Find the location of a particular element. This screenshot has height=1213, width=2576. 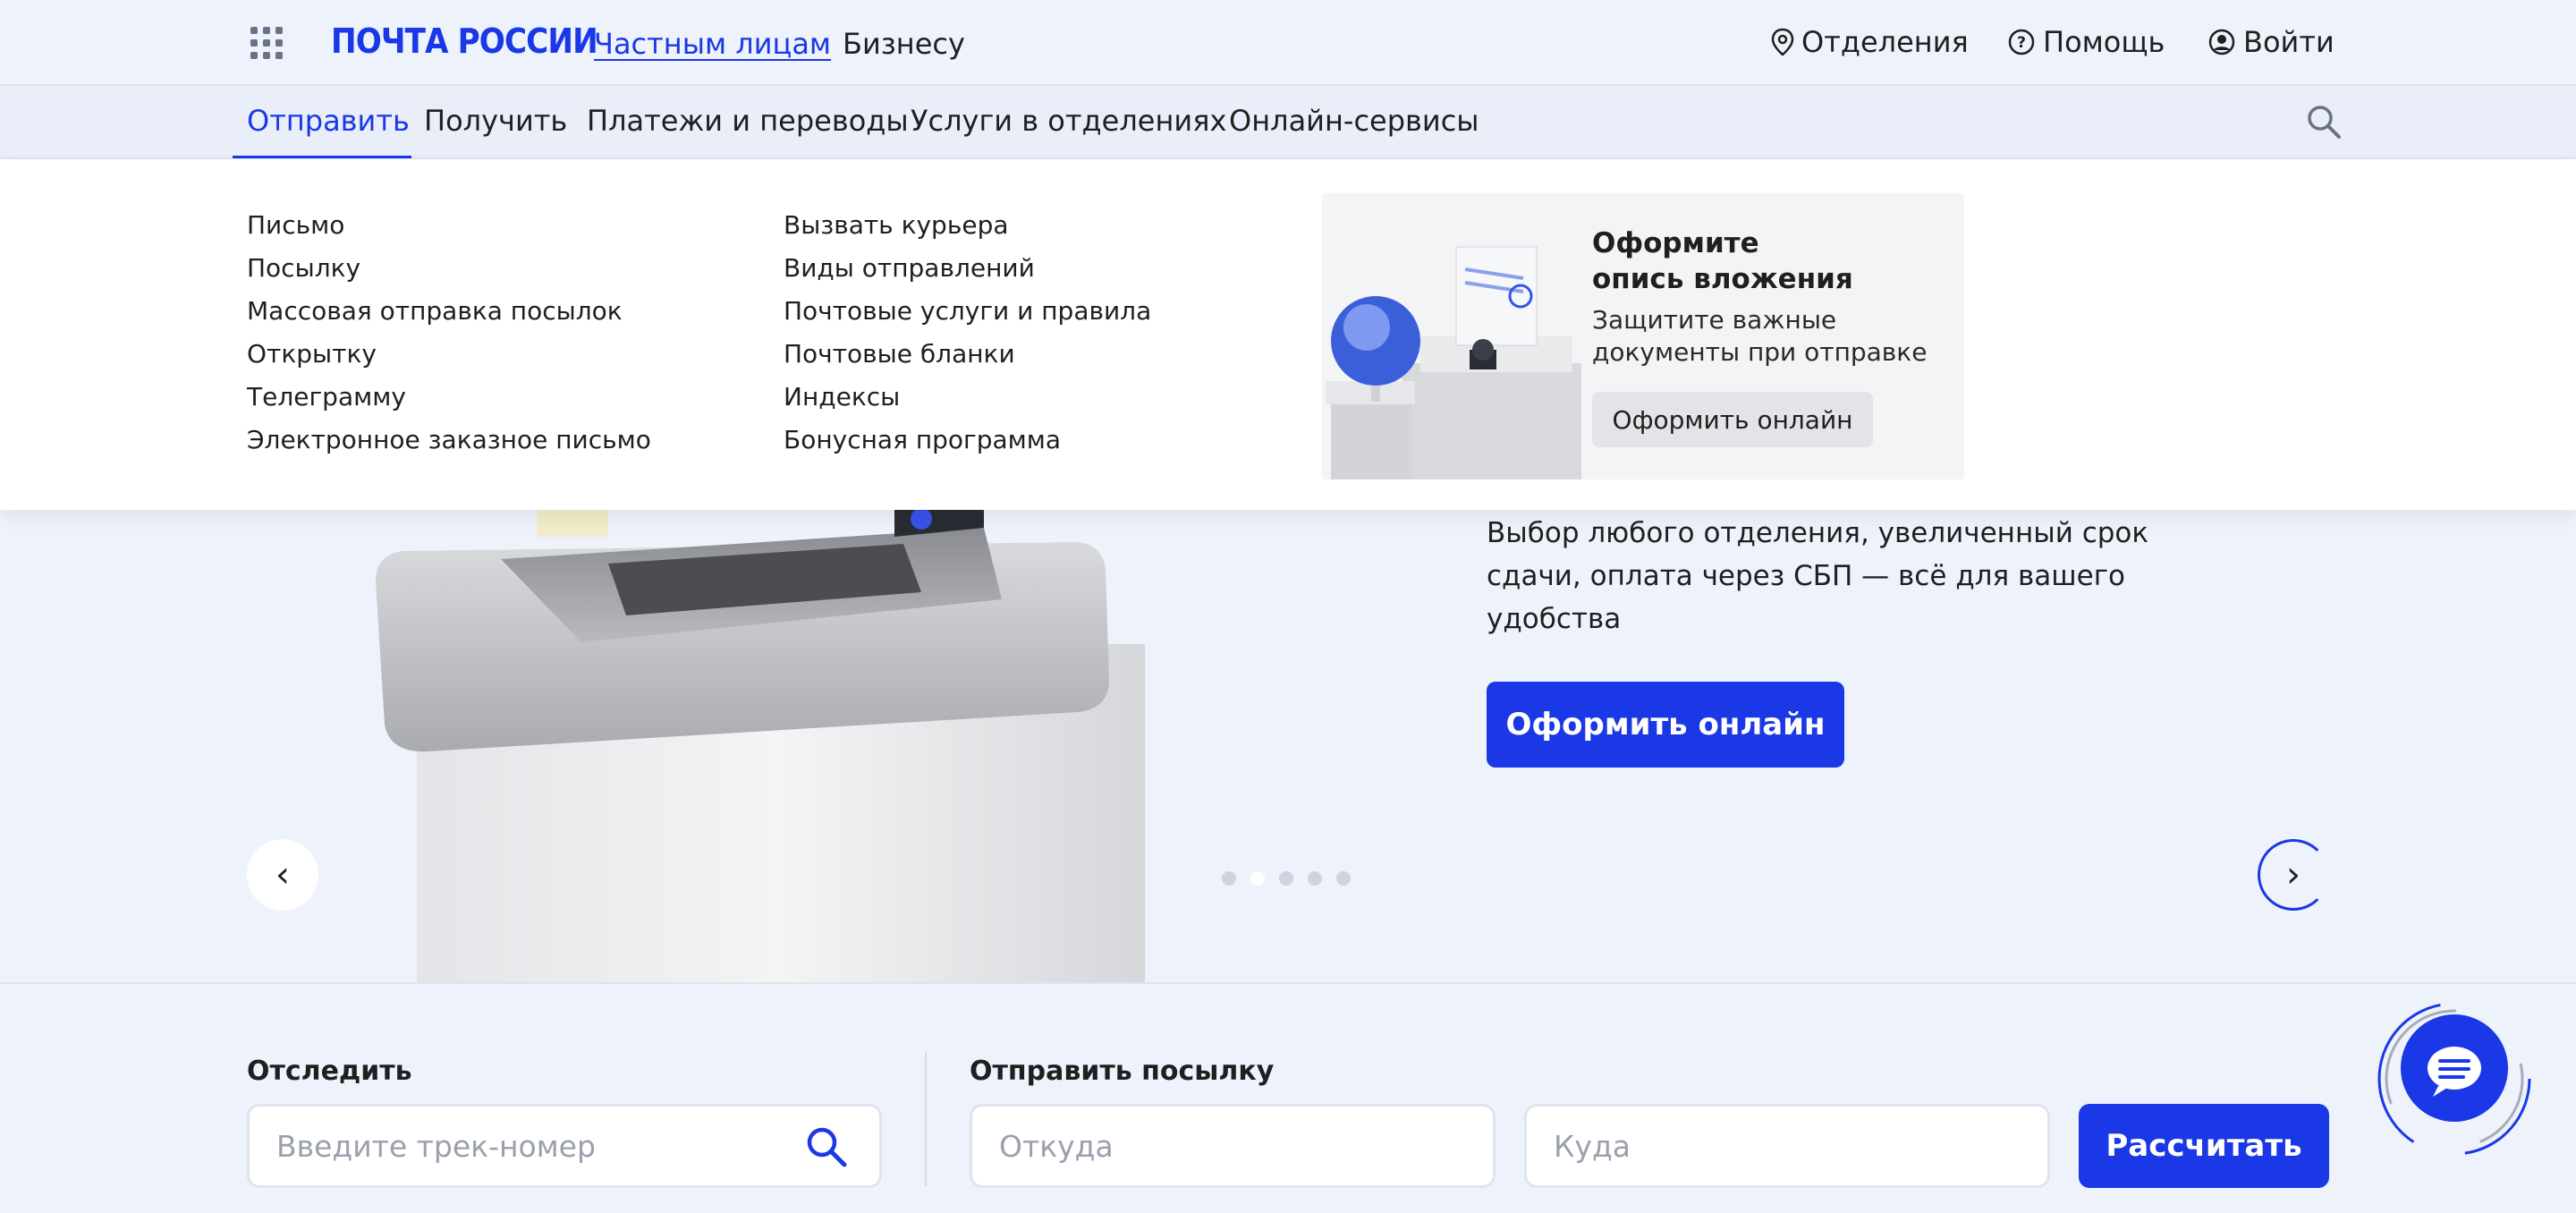

hero-text-line: Выбор любого отделения, увеличенный срок is located at coordinates (1818, 533).